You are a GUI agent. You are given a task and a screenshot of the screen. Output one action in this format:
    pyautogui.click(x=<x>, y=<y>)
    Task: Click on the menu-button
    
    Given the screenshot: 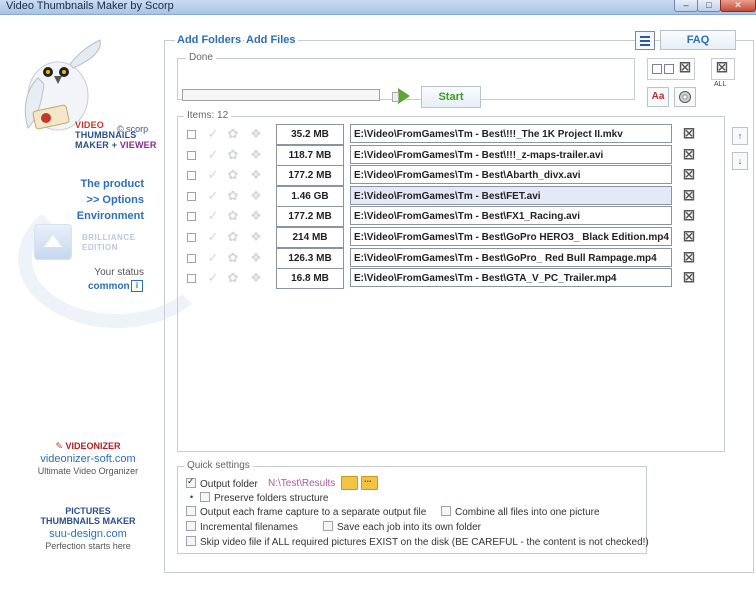 What is the action you would take?
    pyautogui.click(x=645, y=40)
    